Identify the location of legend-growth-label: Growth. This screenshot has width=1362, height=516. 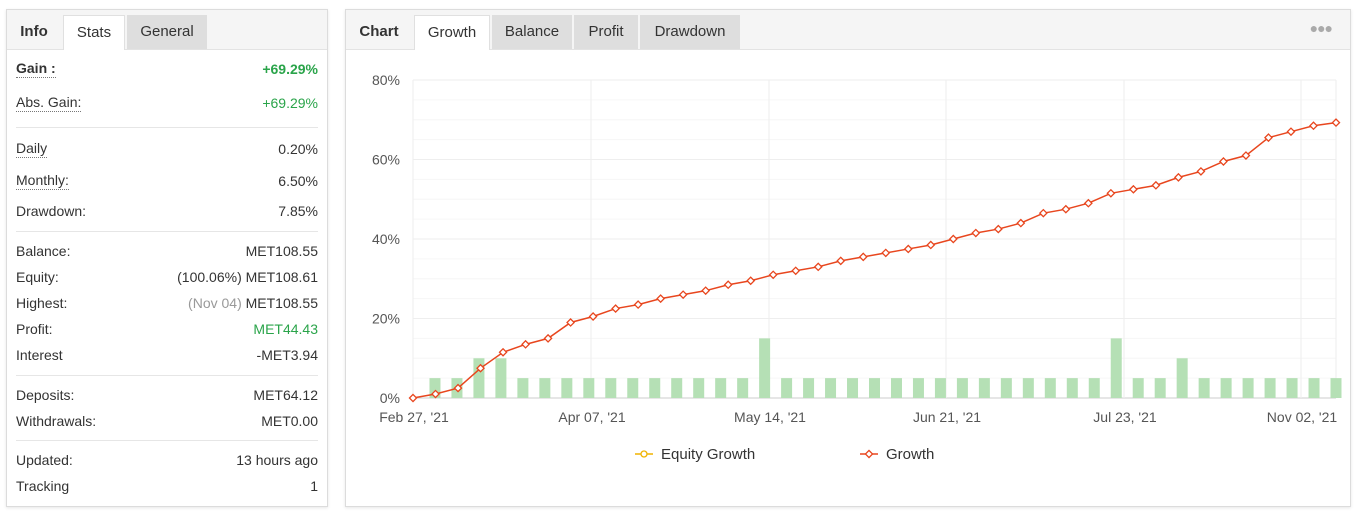
(910, 454).